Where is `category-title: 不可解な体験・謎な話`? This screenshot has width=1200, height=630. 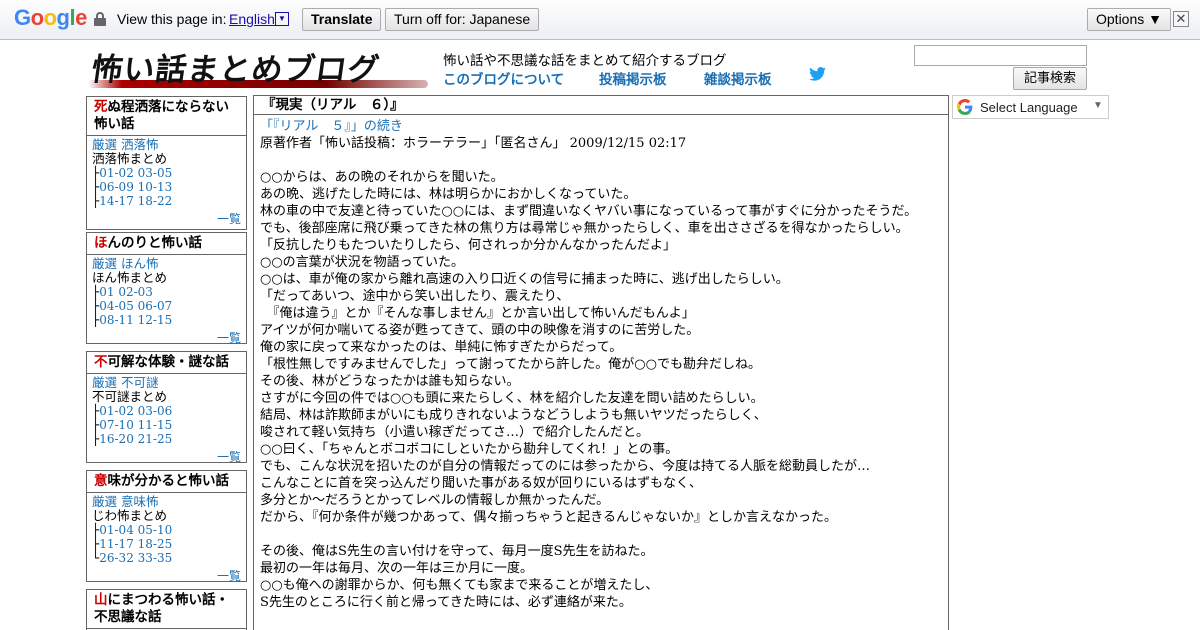
category-title: 不可解な体験・謎な話 is located at coordinates (166, 363).